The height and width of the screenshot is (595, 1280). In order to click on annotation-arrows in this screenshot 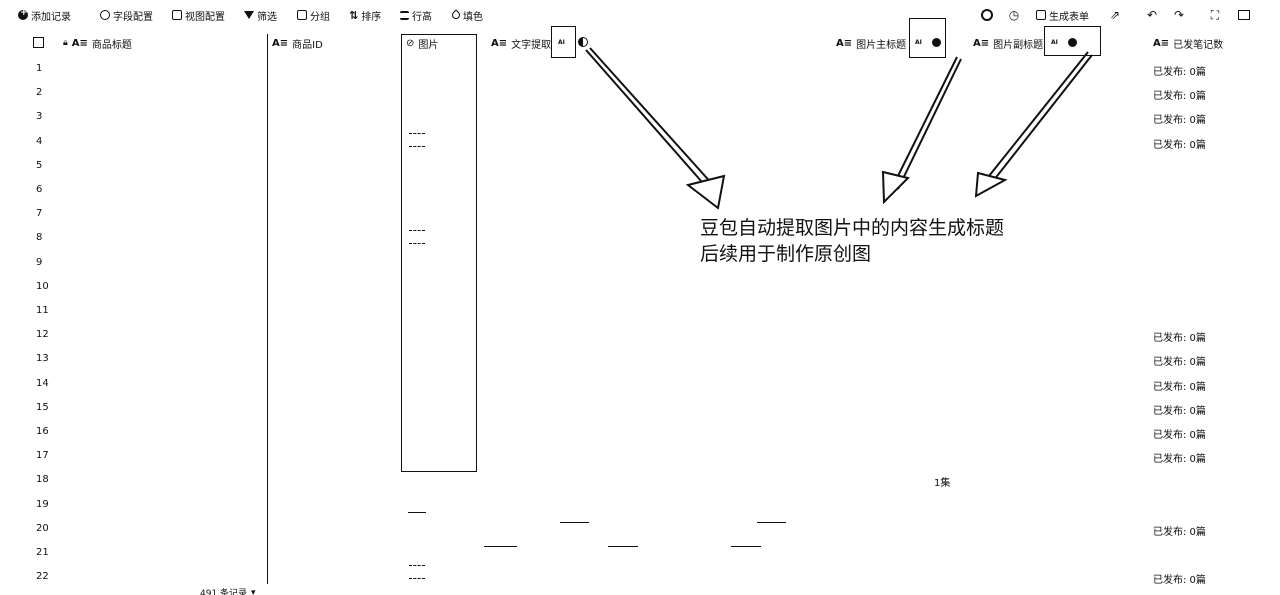, I will do `click(839, 128)`.